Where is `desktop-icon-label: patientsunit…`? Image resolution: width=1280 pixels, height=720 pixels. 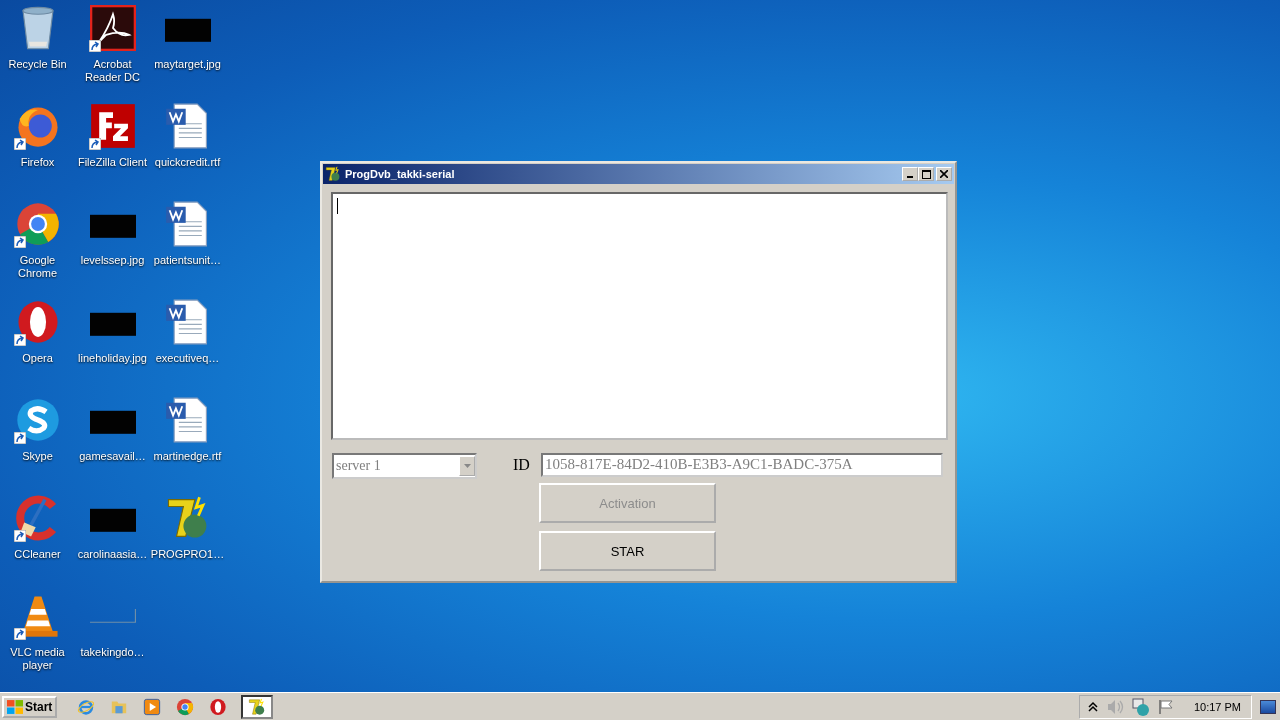
desktop-icon-label: patientsunit… is located at coordinates (187, 260).